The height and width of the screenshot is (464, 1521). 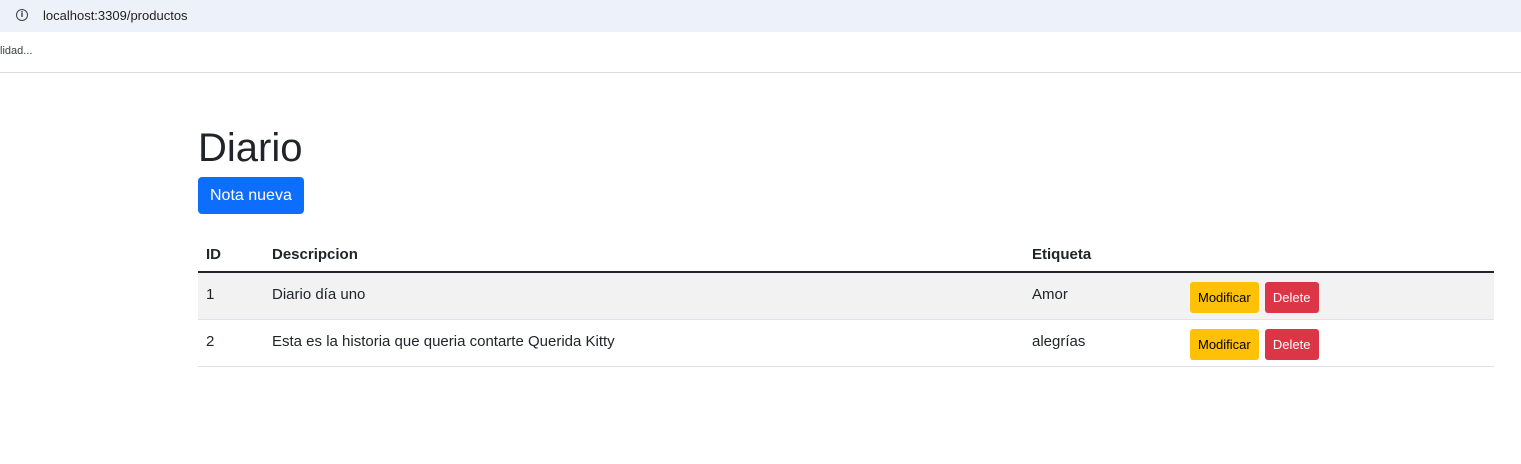 I want to click on table-row: 1 Diario día uno Amor Modificar Delete, so click(x=846, y=296).